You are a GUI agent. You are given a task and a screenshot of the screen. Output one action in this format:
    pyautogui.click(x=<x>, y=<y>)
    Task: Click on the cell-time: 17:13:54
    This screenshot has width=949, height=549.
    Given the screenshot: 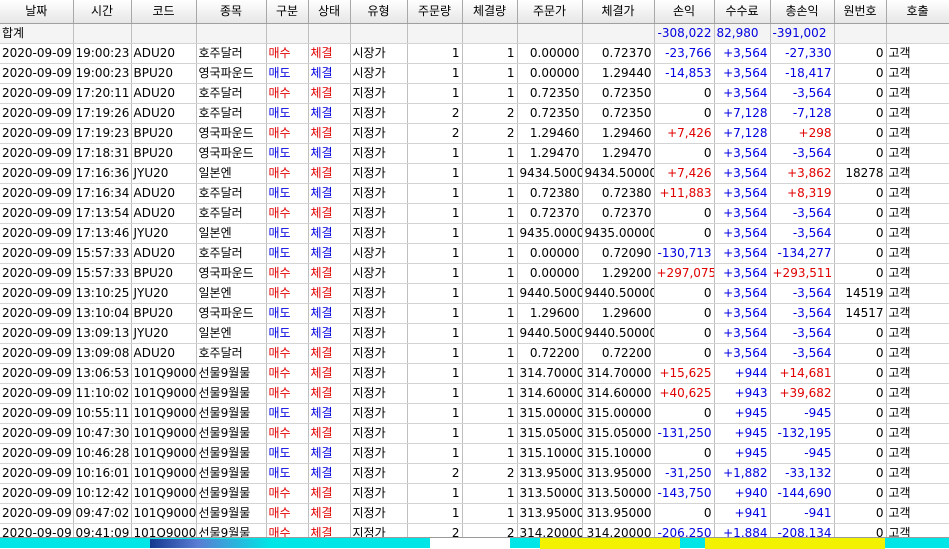 What is the action you would take?
    pyautogui.click(x=102, y=213)
    